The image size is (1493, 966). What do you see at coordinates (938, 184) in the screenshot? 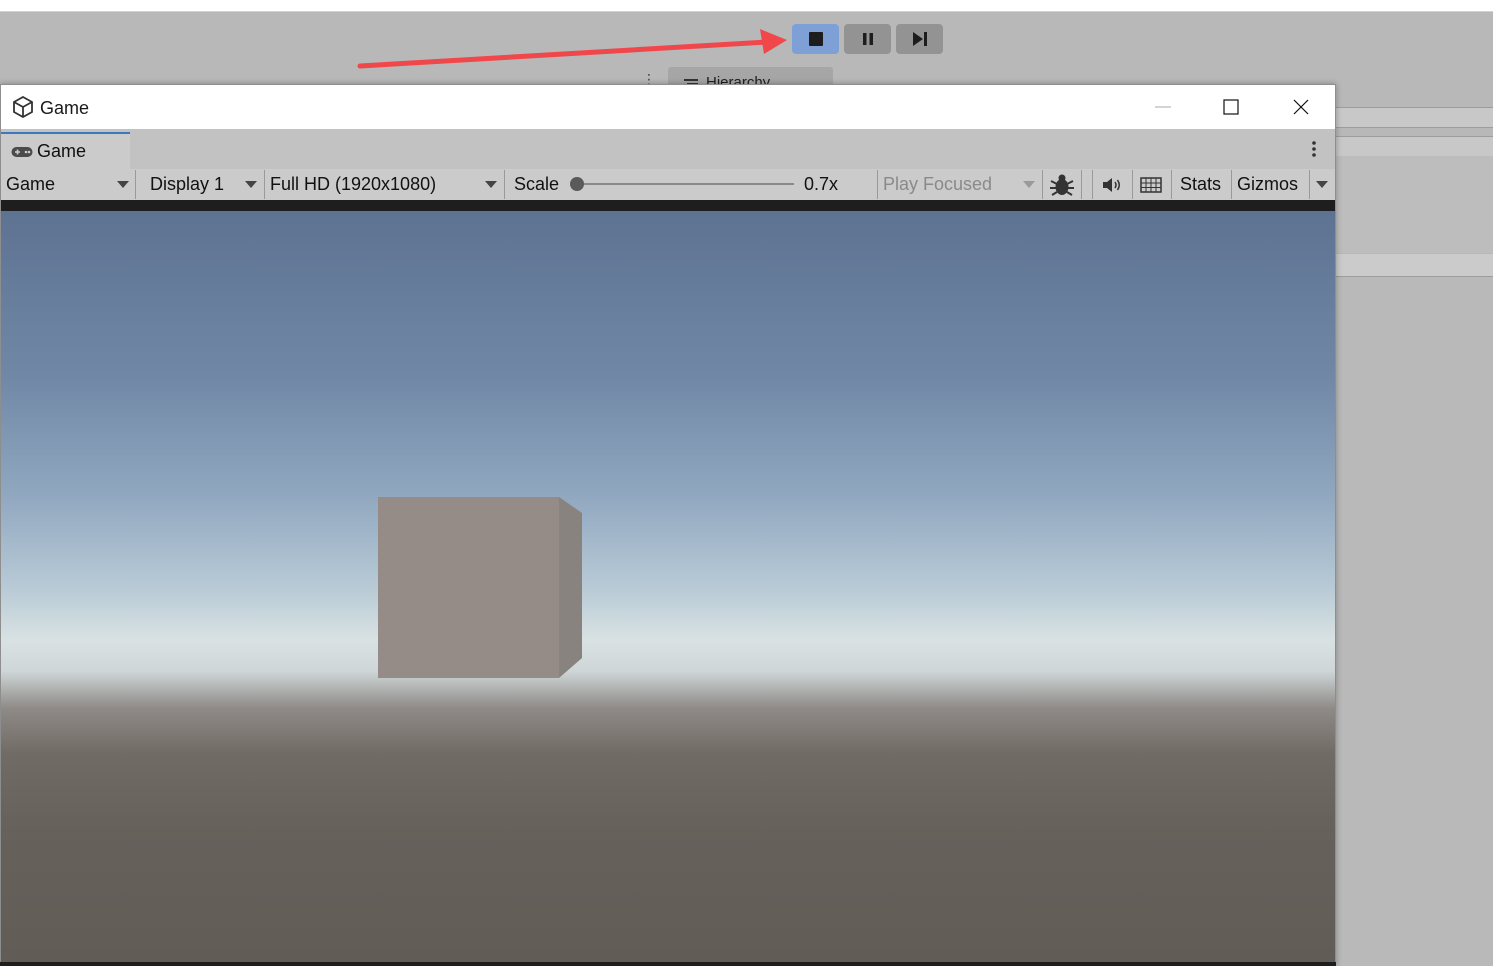
I see `play-mode-label: Play Focused` at bounding box center [938, 184].